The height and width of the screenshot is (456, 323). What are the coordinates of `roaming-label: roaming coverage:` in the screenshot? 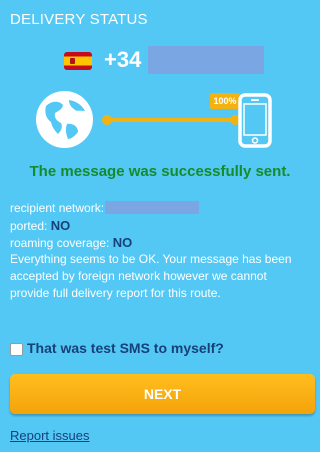 It's located at (60, 243).